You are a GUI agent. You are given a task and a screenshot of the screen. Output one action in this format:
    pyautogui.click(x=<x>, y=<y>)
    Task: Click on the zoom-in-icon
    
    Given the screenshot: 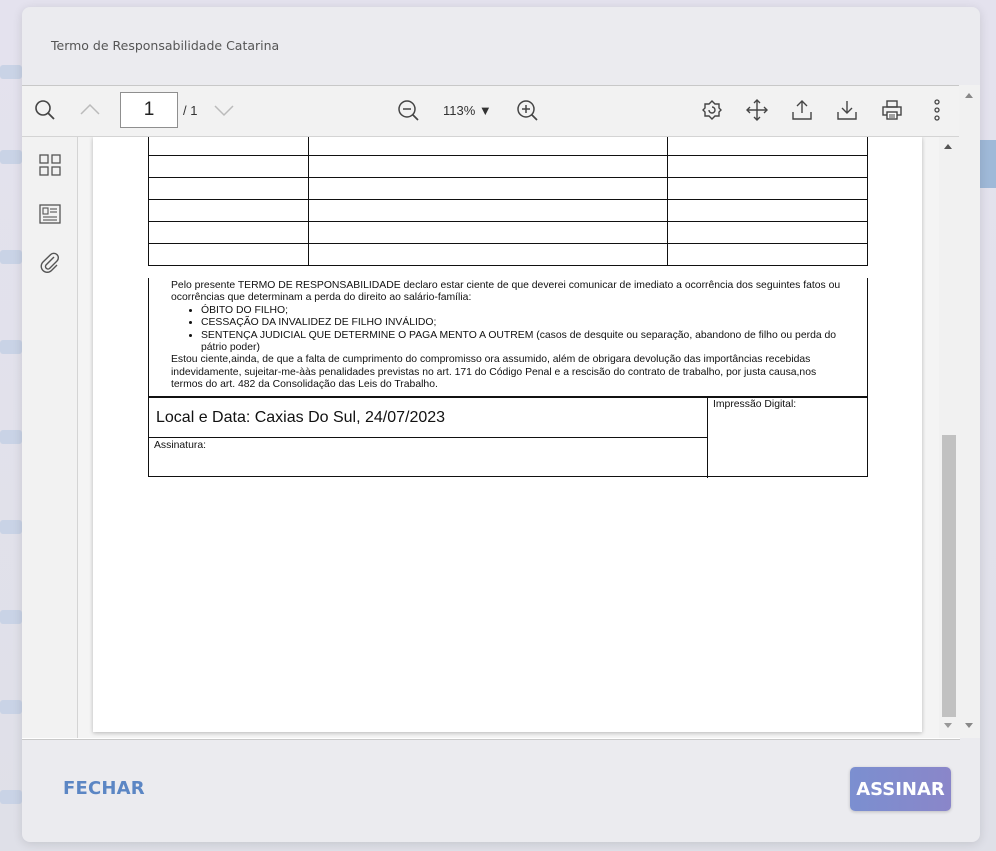 What is the action you would take?
    pyautogui.click(x=527, y=110)
    